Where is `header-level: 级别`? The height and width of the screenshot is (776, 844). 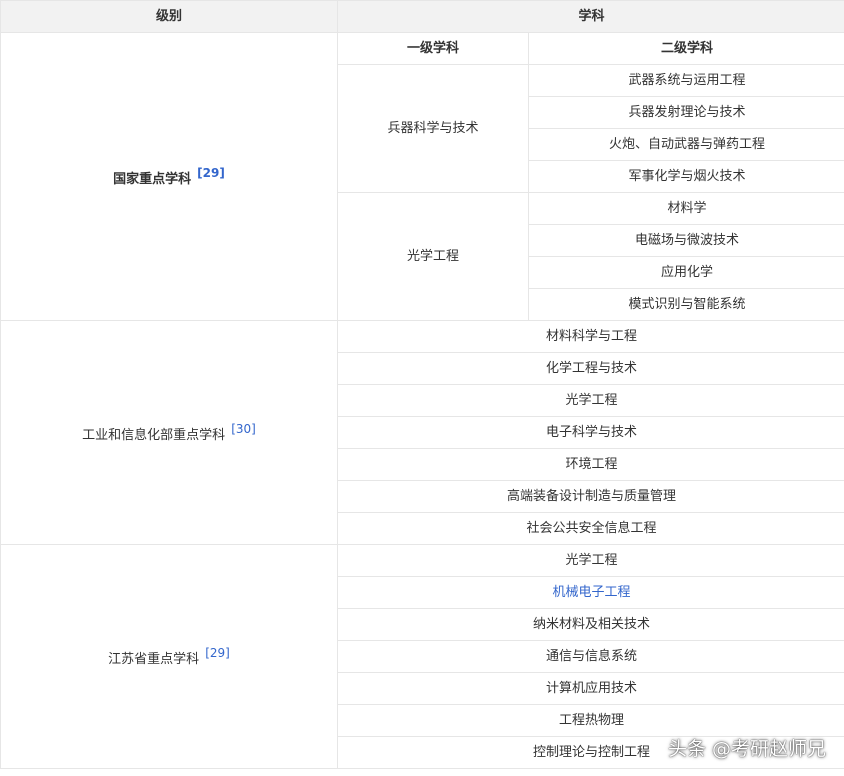 header-level: 级别 is located at coordinates (169, 16).